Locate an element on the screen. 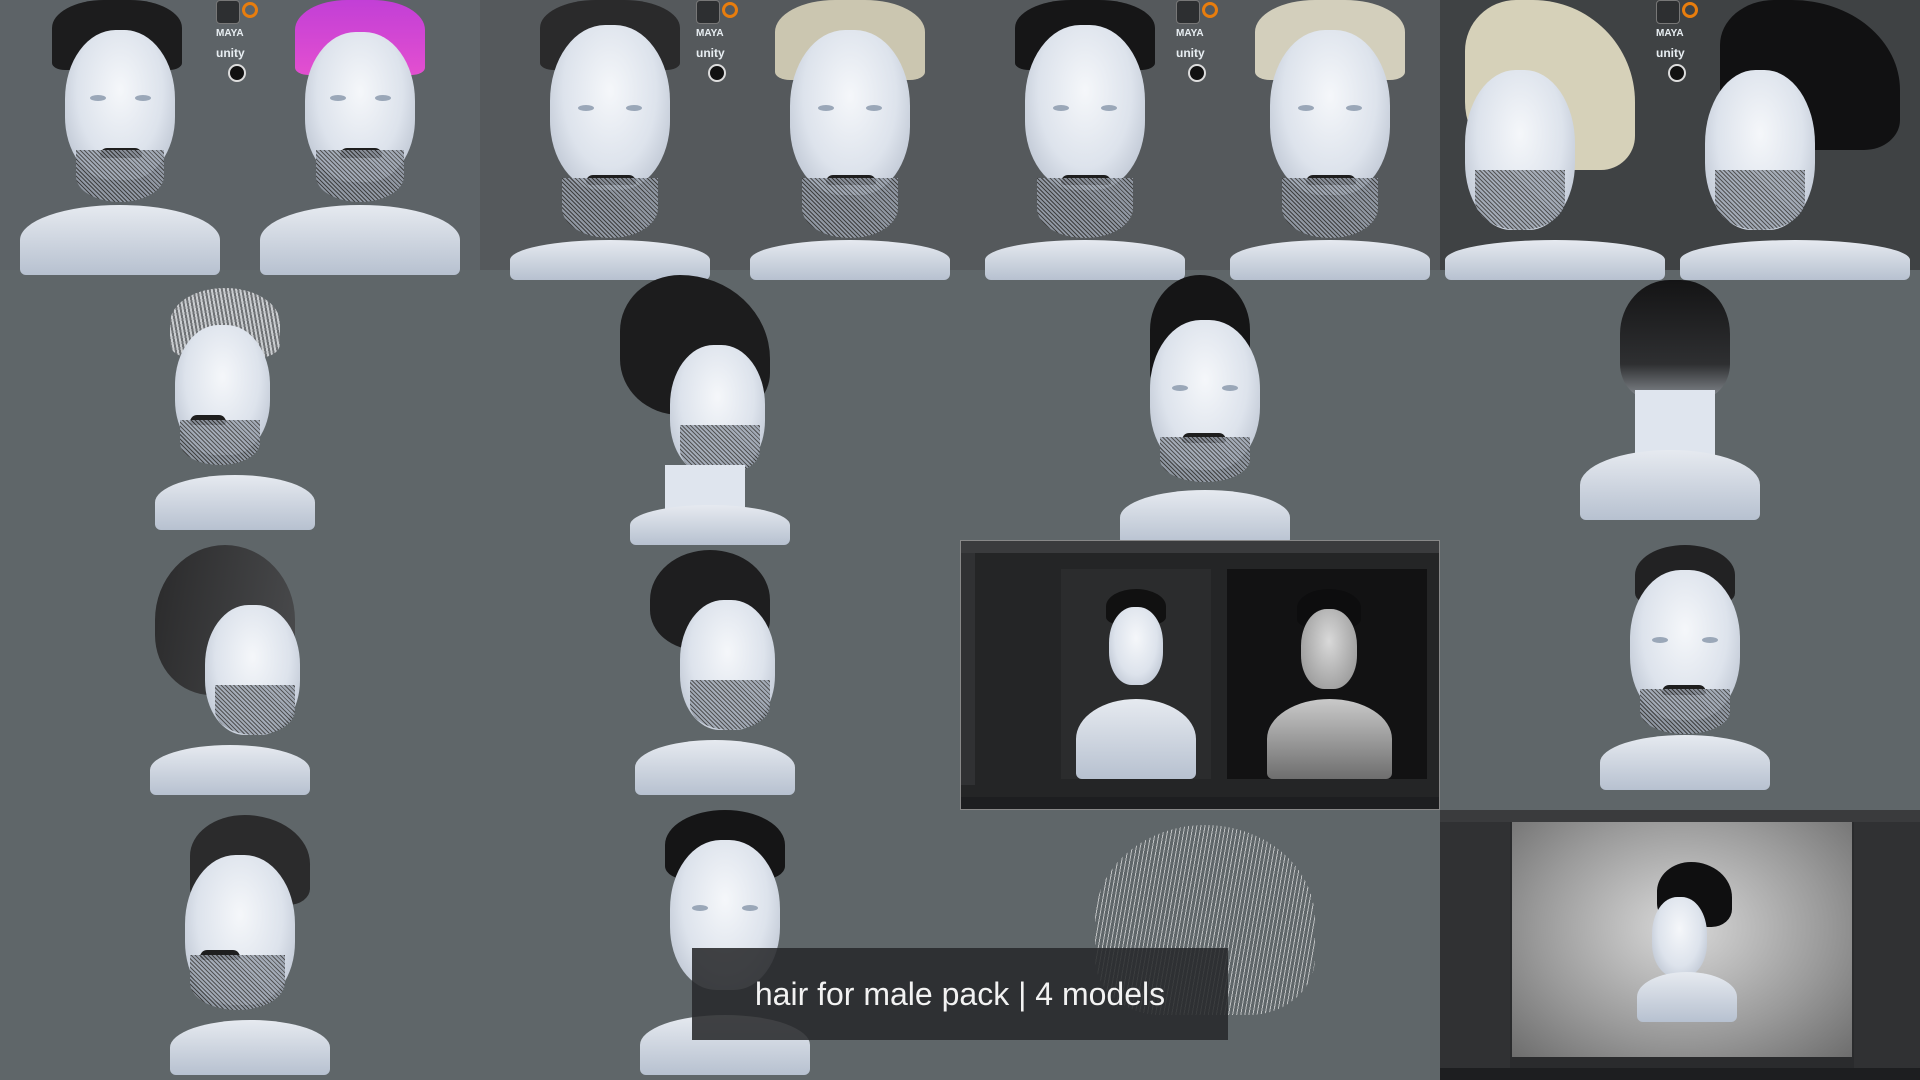 The width and height of the screenshot is (1920, 1080). render-preview-right is located at coordinates (1327, 674).